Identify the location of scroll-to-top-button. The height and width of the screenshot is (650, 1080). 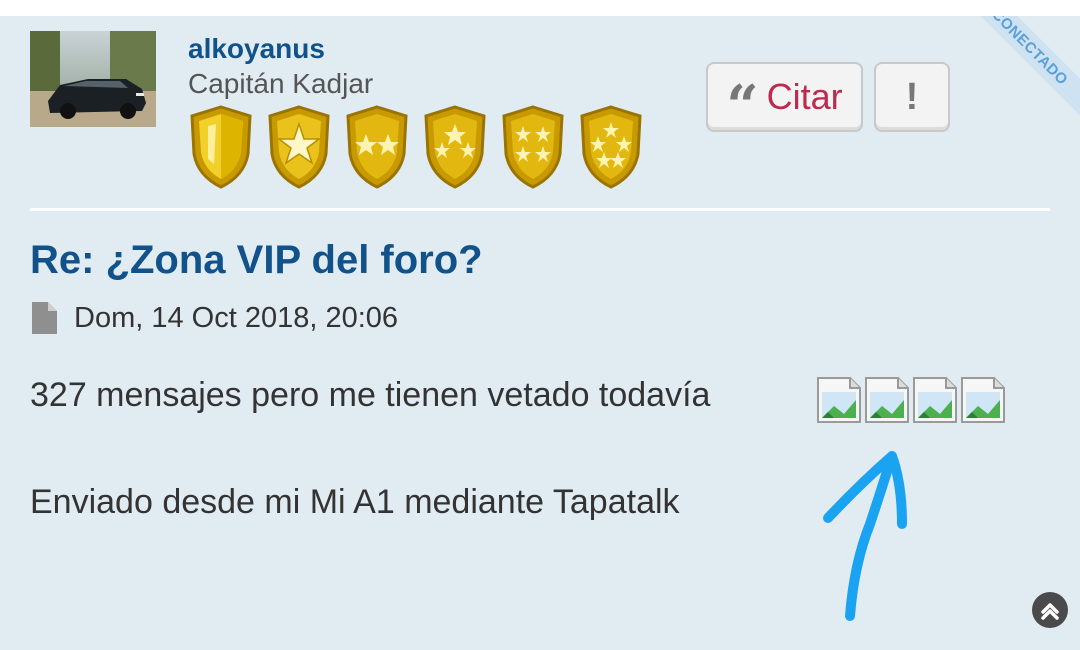
(1050, 610).